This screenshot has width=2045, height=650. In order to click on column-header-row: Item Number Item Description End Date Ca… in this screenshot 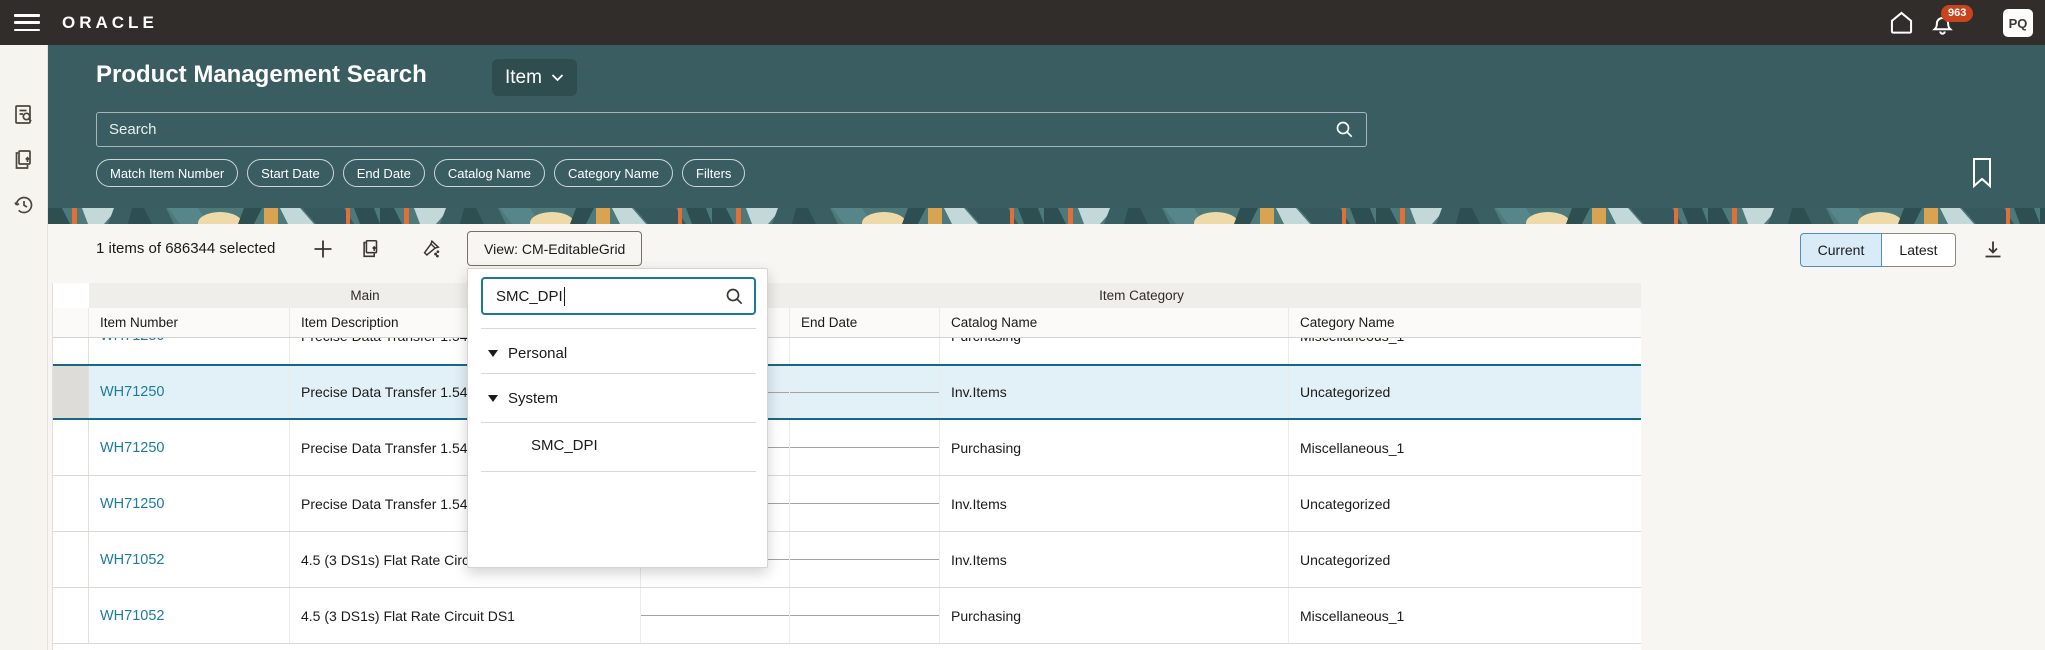, I will do `click(847, 323)`.